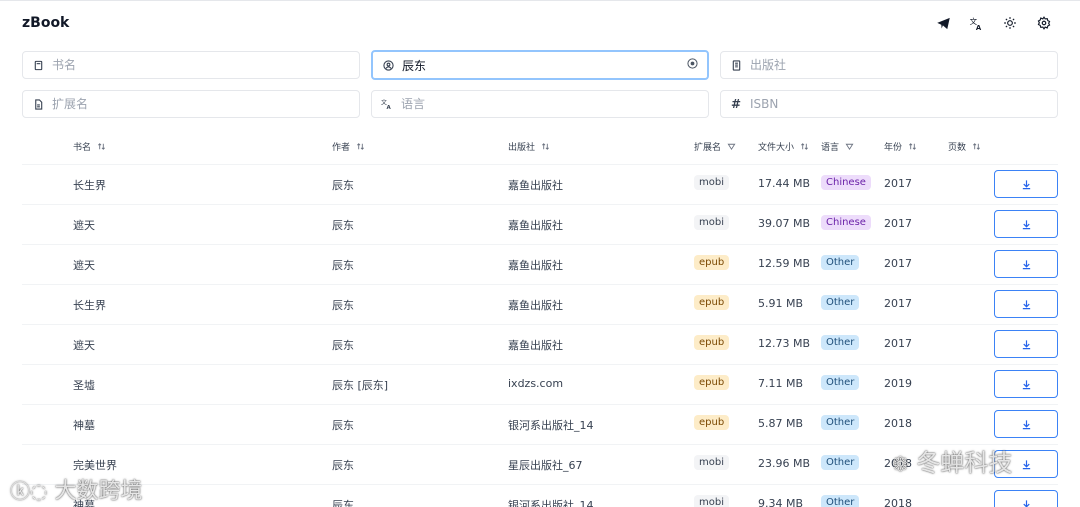 The width and height of the screenshot is (1080, 507). What do you see at coordinates (29, 491) in the screenshot?
I see `watermark-logo: ⓚ◌` at bounding box center [29, 491].